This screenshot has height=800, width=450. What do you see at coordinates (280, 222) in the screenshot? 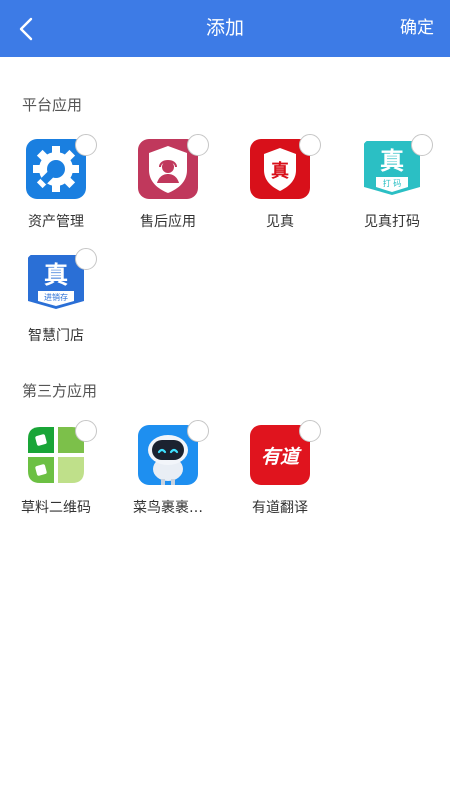
I see `app-label: 见真` at bounding box center [280, 222].